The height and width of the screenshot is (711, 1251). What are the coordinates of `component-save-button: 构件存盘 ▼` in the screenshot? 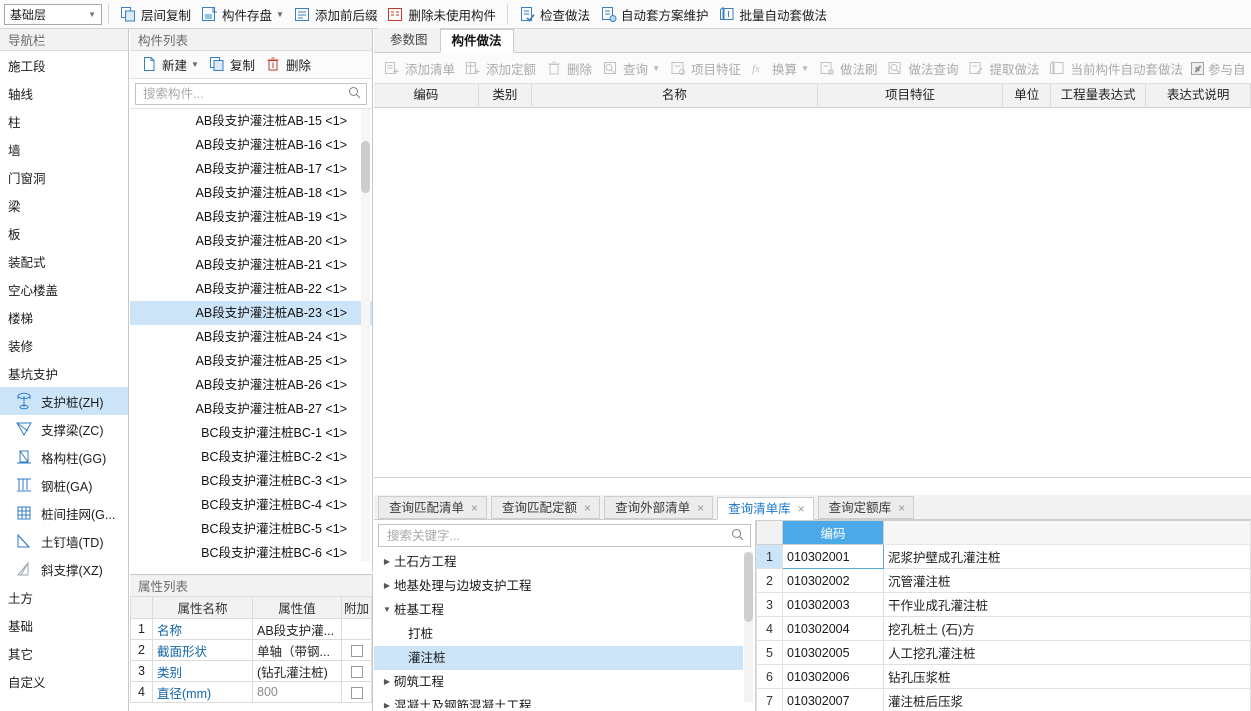 It's located at (242, 14).